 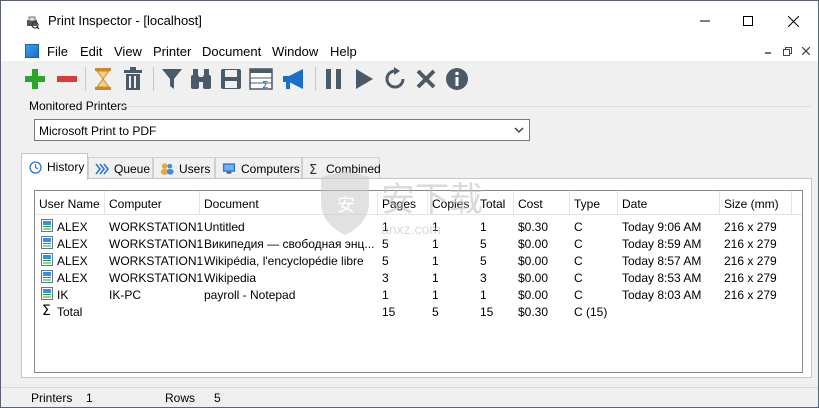 I want to click on cell-document: Wikipedia, so click(x=230, y=278).